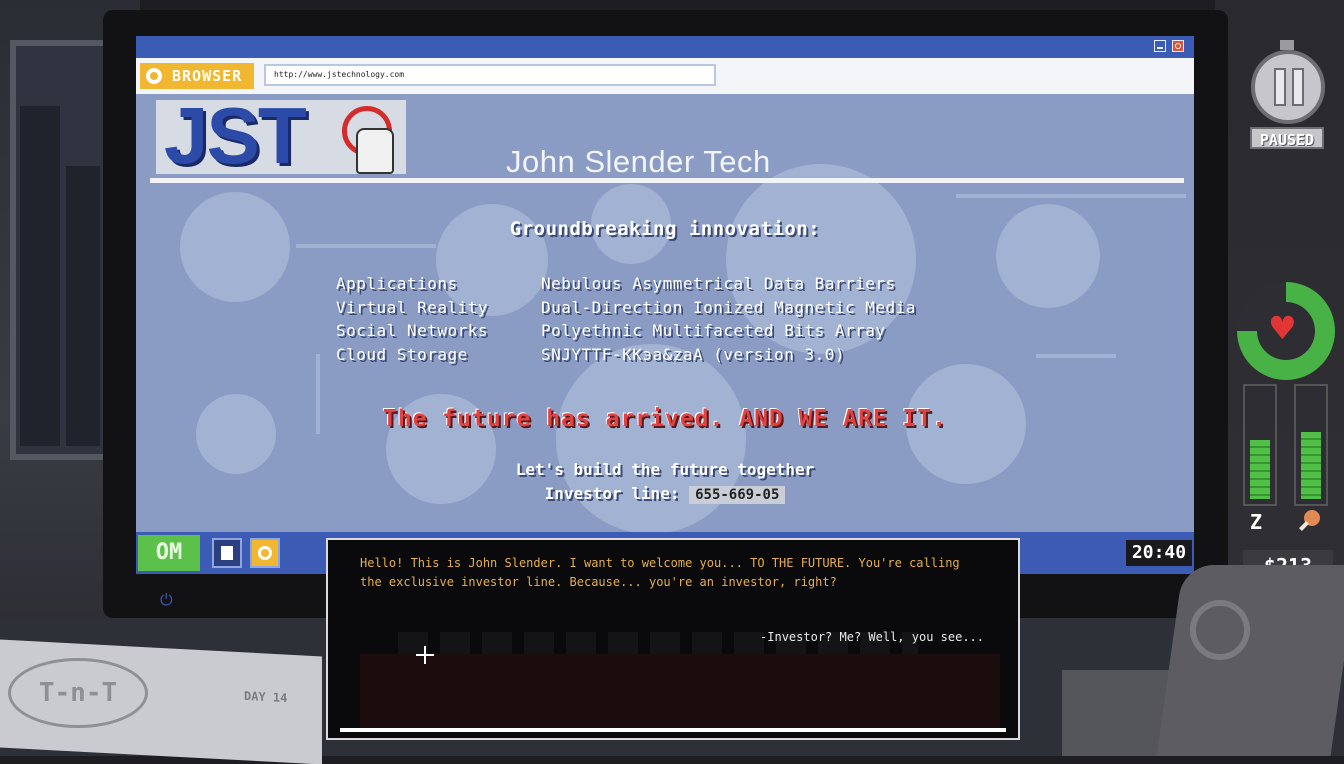 This screenshot has width=1344, height=764. Describe the element at coordinates (1288, 87) in the screenshot. I see `pause-button` at that location.